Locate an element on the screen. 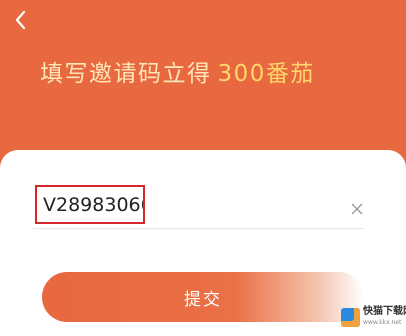 The width and height of the screenshot is (406, 336). invite-code-row is located at coordinates (198, 206).